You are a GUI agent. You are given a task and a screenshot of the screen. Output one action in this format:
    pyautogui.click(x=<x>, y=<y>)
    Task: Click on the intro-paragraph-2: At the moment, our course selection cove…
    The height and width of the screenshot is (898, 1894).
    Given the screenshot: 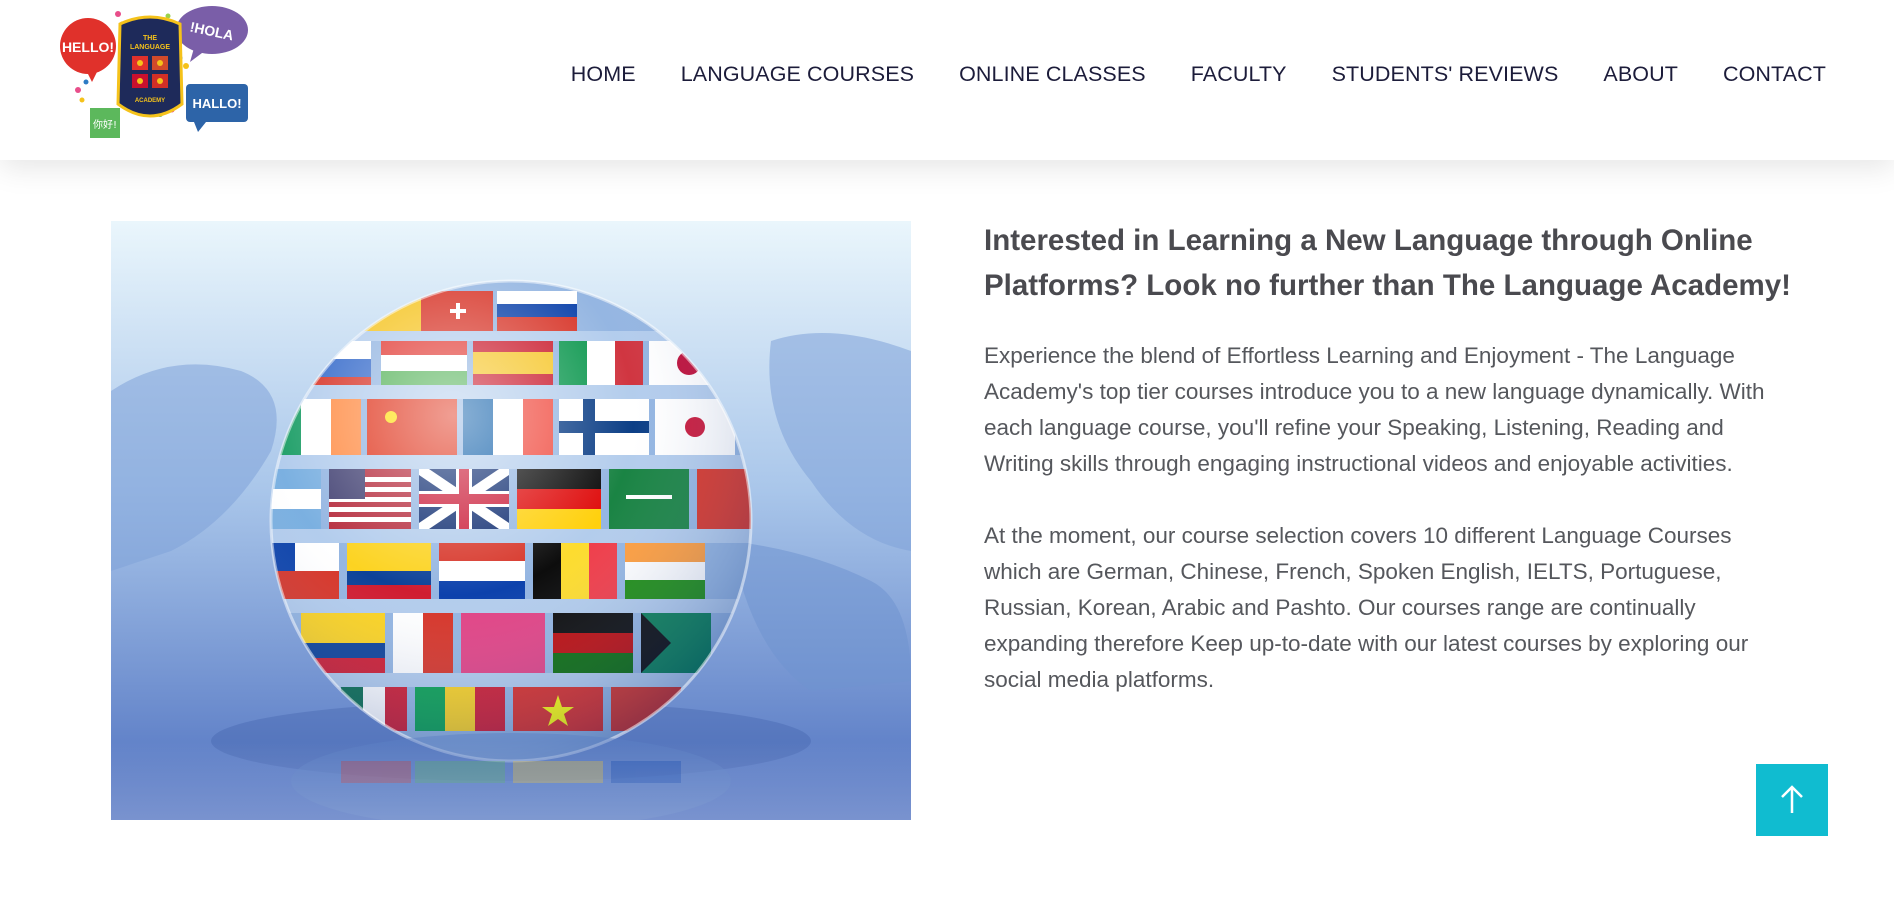 What is the action you would take?
    pyautogui.click(x=1366, y=607)
    